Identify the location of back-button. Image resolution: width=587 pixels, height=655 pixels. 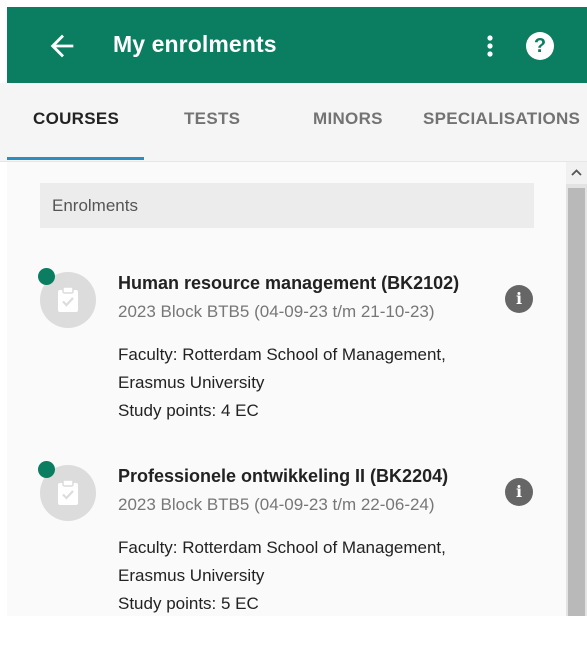
(62, 46).